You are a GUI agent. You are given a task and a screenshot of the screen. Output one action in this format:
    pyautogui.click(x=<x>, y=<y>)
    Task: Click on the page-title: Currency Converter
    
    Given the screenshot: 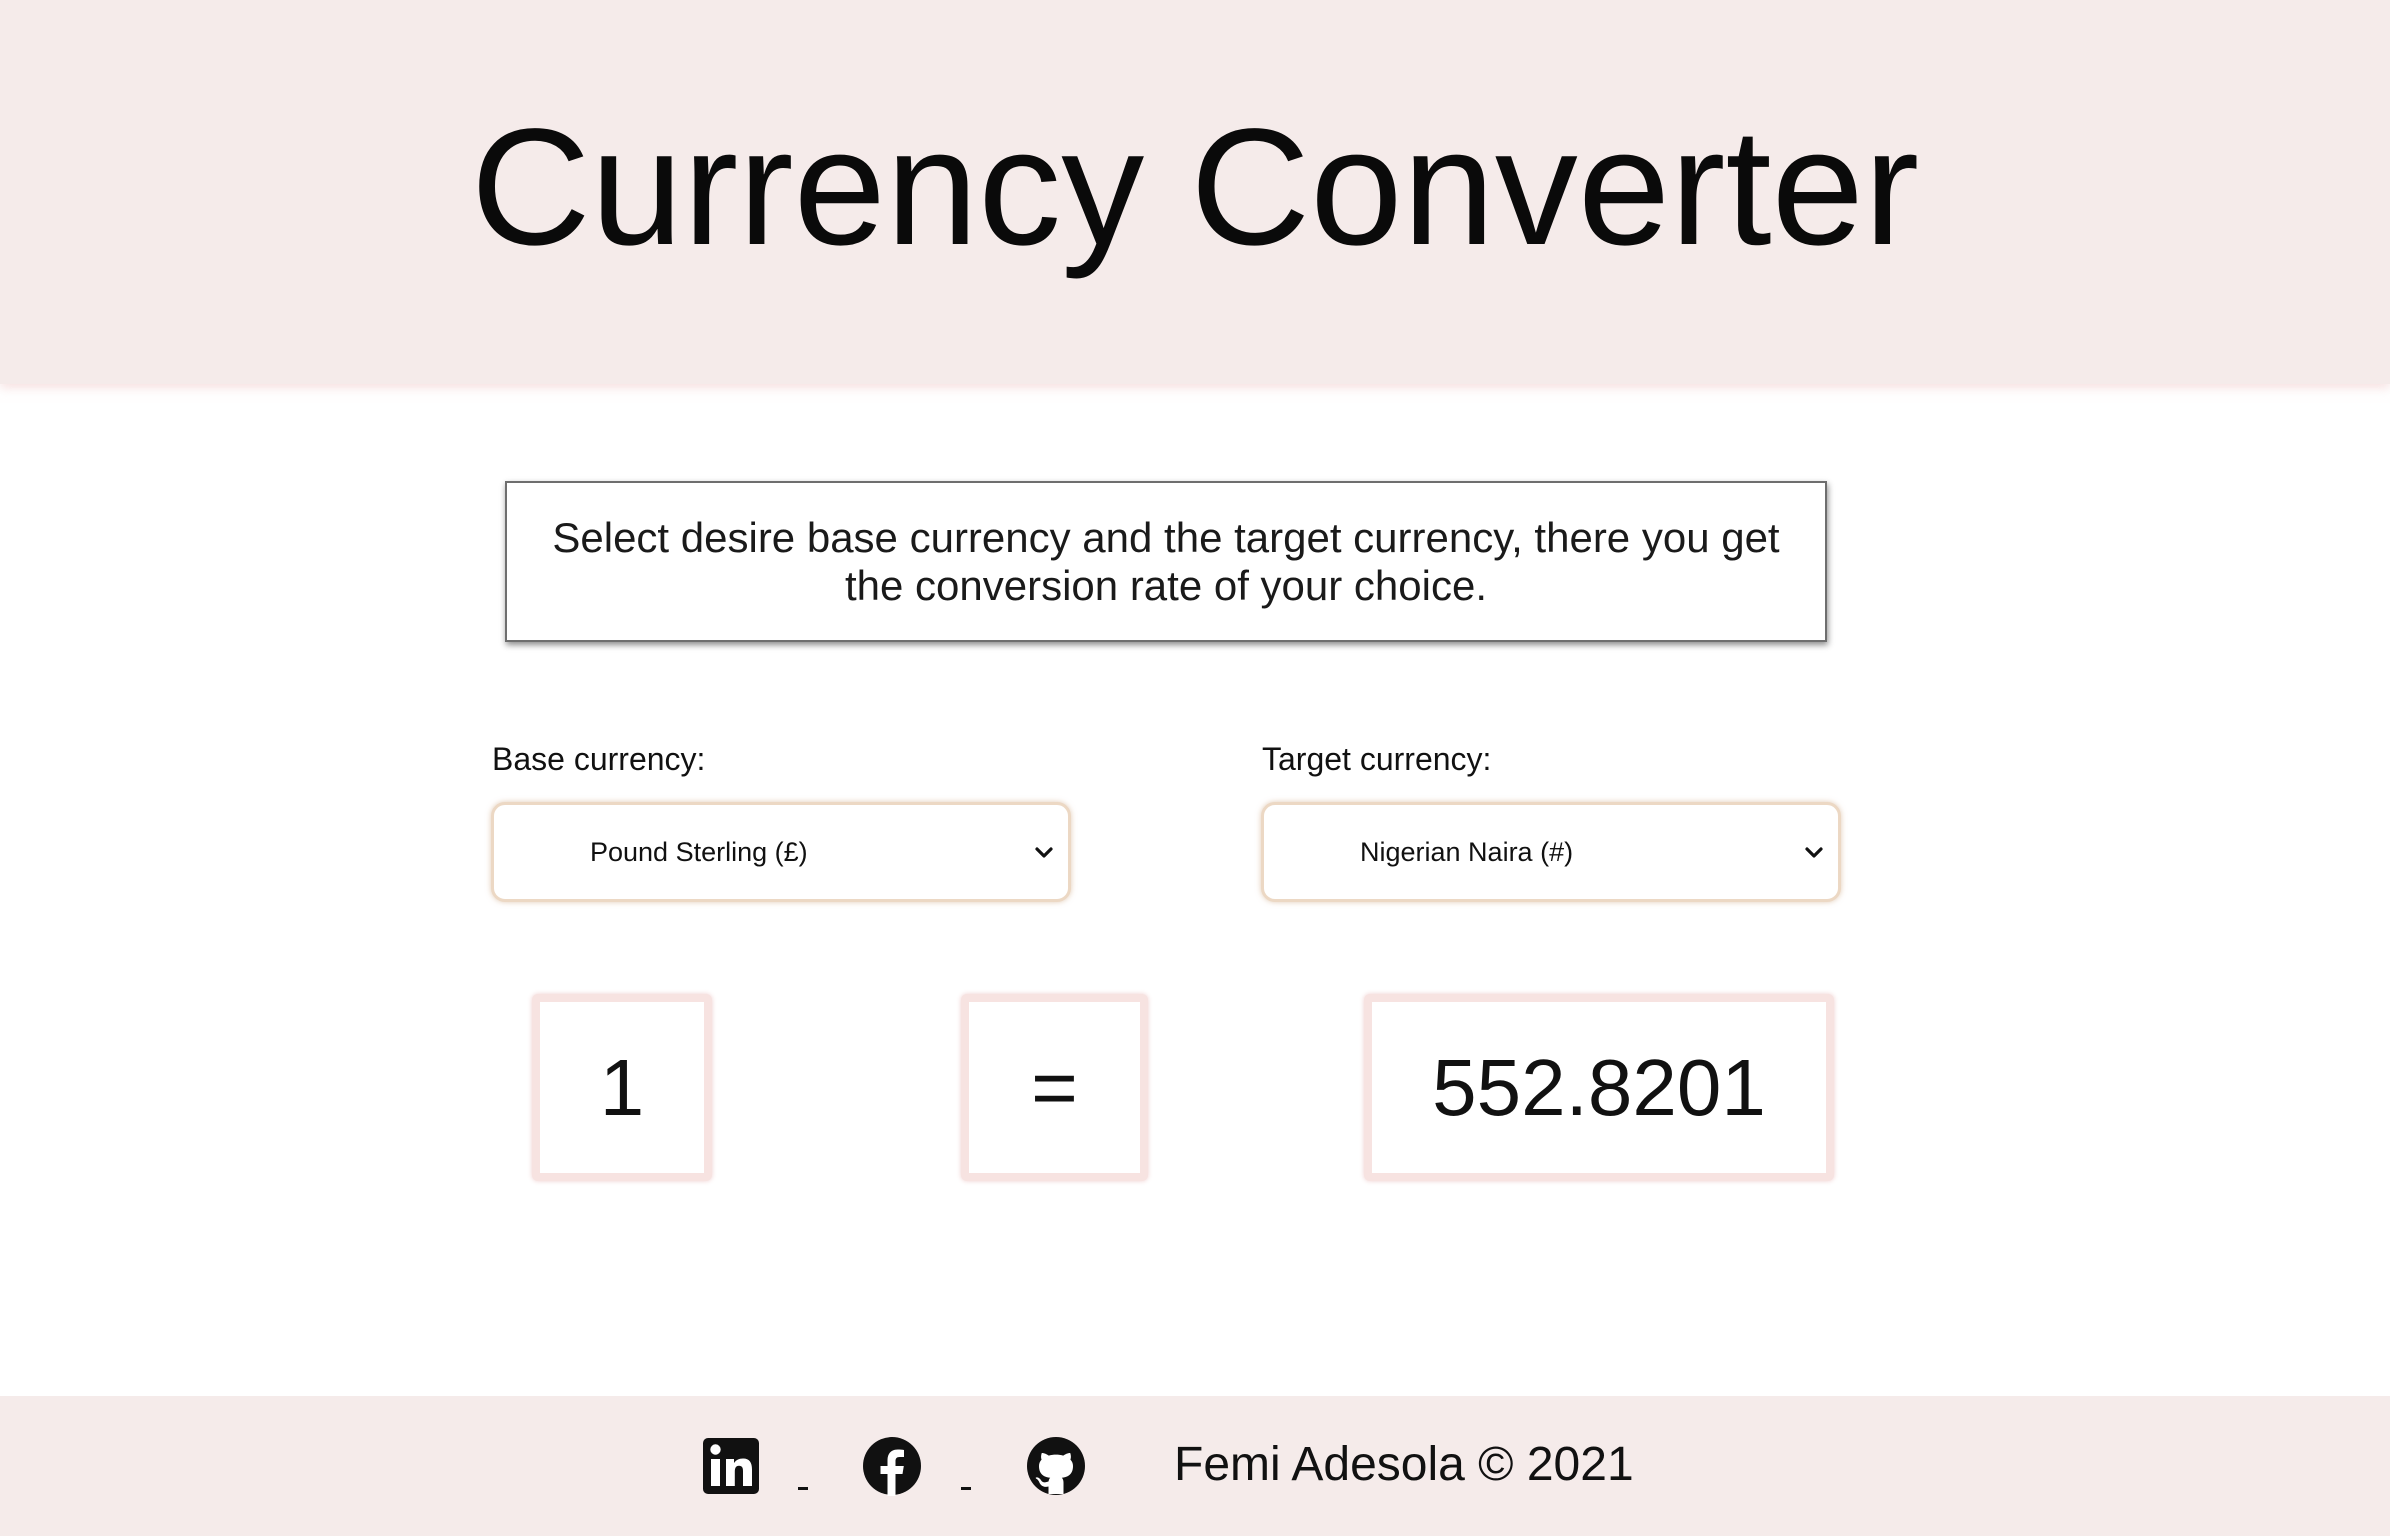 What is the action you would take?
    pyautogui.click(x=1195, y=187)
    